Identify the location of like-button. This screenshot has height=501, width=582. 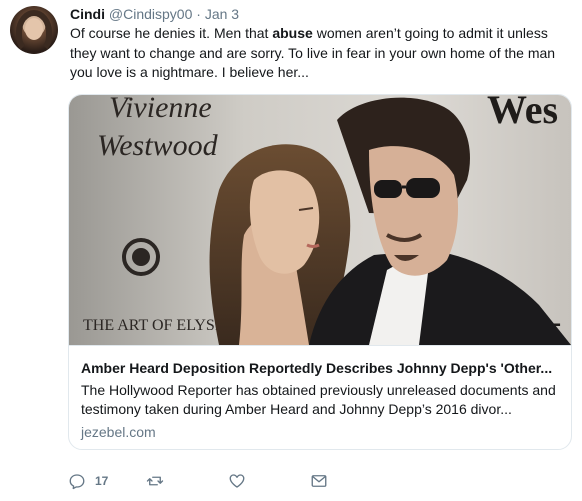
(237, 481).